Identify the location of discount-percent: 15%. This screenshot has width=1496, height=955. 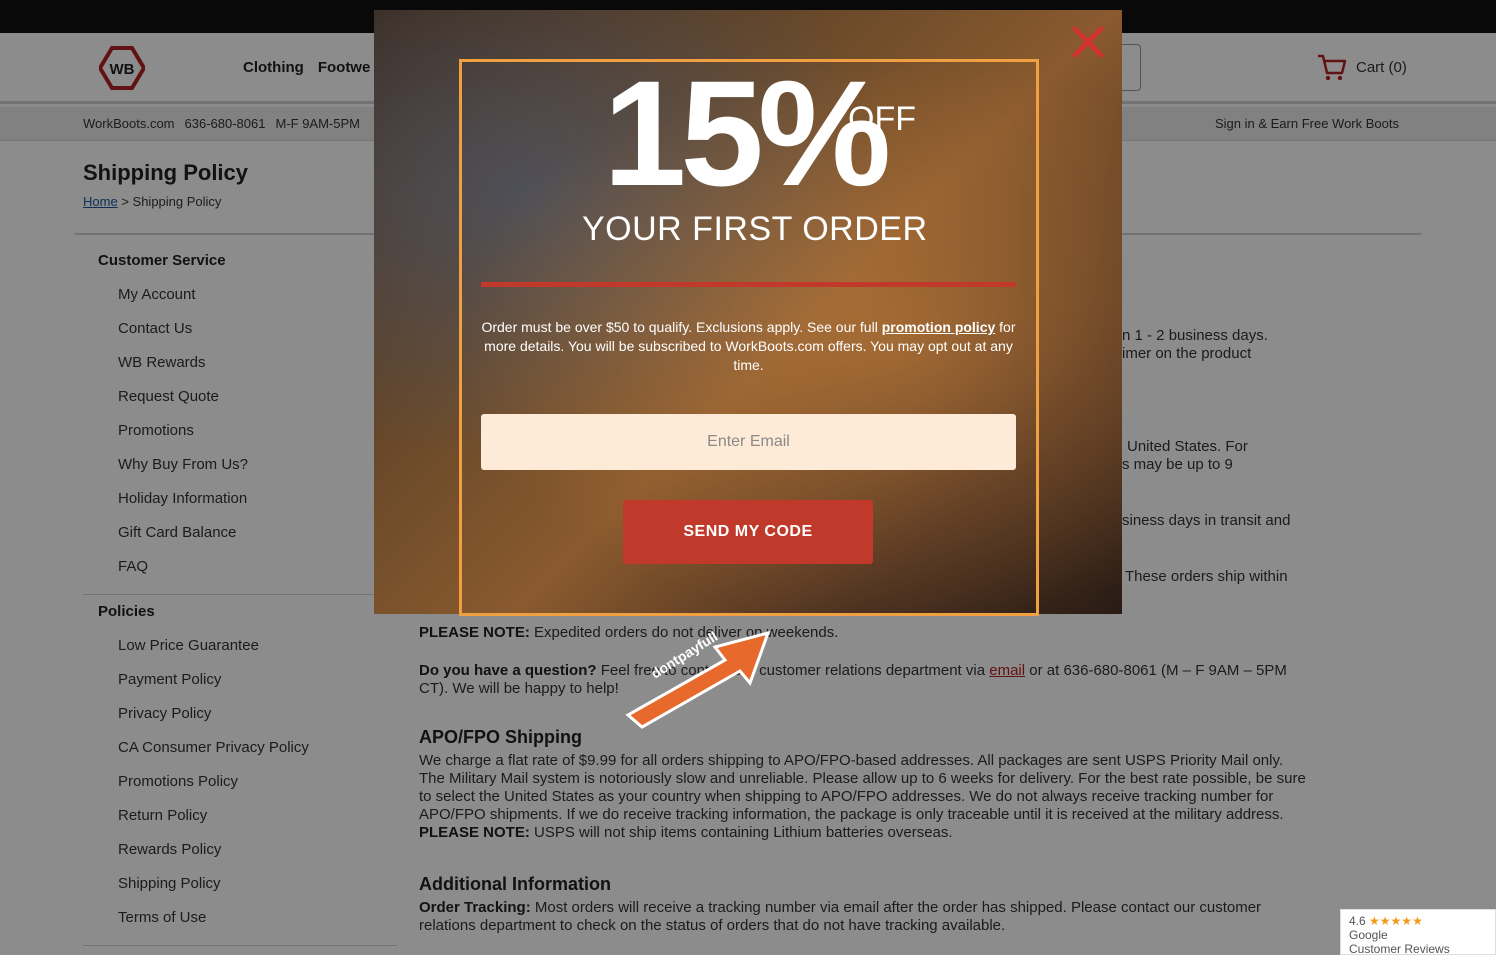
(747, 133).